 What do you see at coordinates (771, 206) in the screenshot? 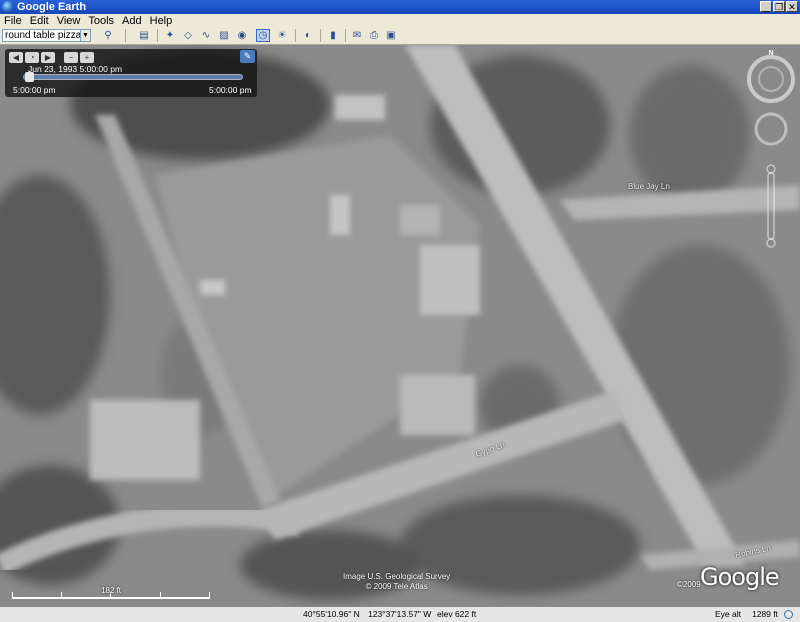
I see `zoom-slider` at bounding box center [771, 206].